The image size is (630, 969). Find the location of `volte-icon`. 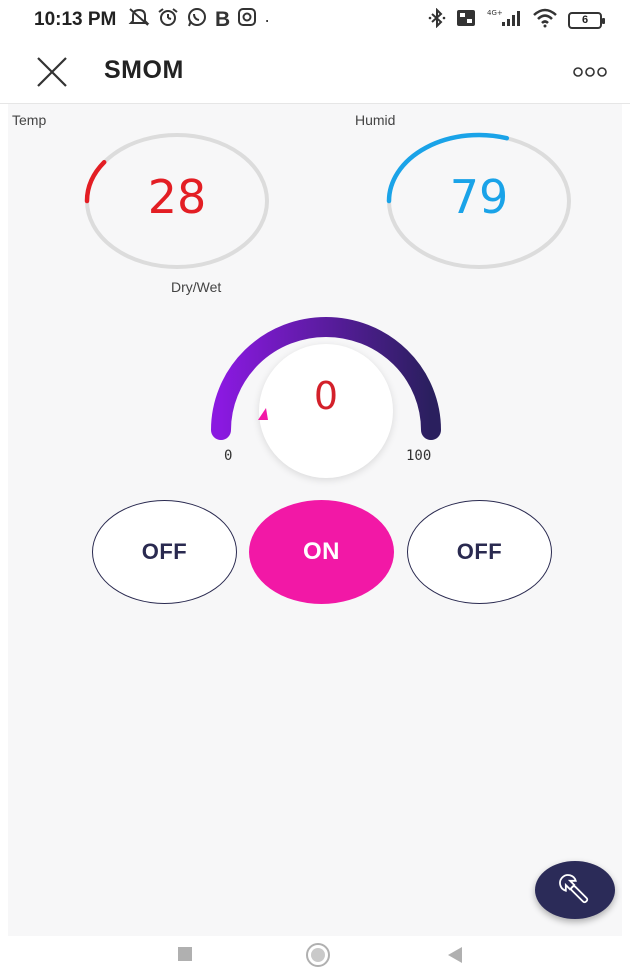

volte-icon is located at coordinates (466, 20).